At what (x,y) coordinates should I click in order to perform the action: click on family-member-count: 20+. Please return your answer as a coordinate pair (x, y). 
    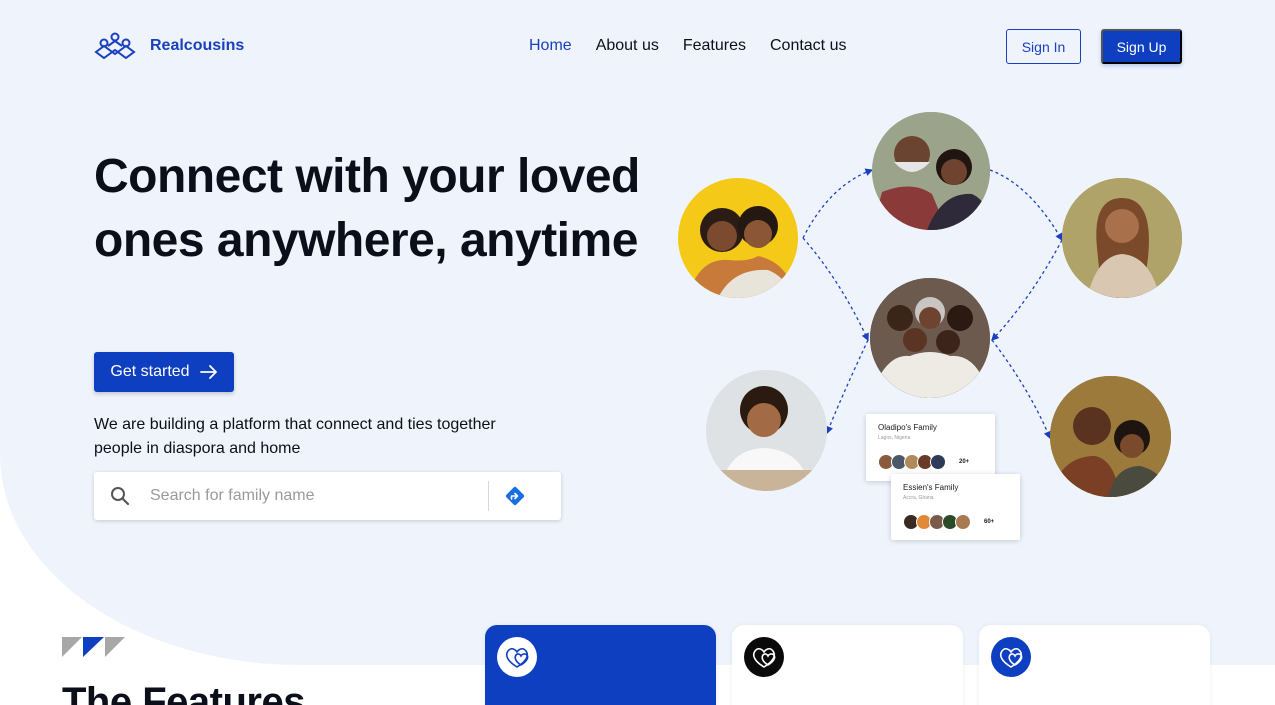
    Looking at the image, I should click on (964, 462).